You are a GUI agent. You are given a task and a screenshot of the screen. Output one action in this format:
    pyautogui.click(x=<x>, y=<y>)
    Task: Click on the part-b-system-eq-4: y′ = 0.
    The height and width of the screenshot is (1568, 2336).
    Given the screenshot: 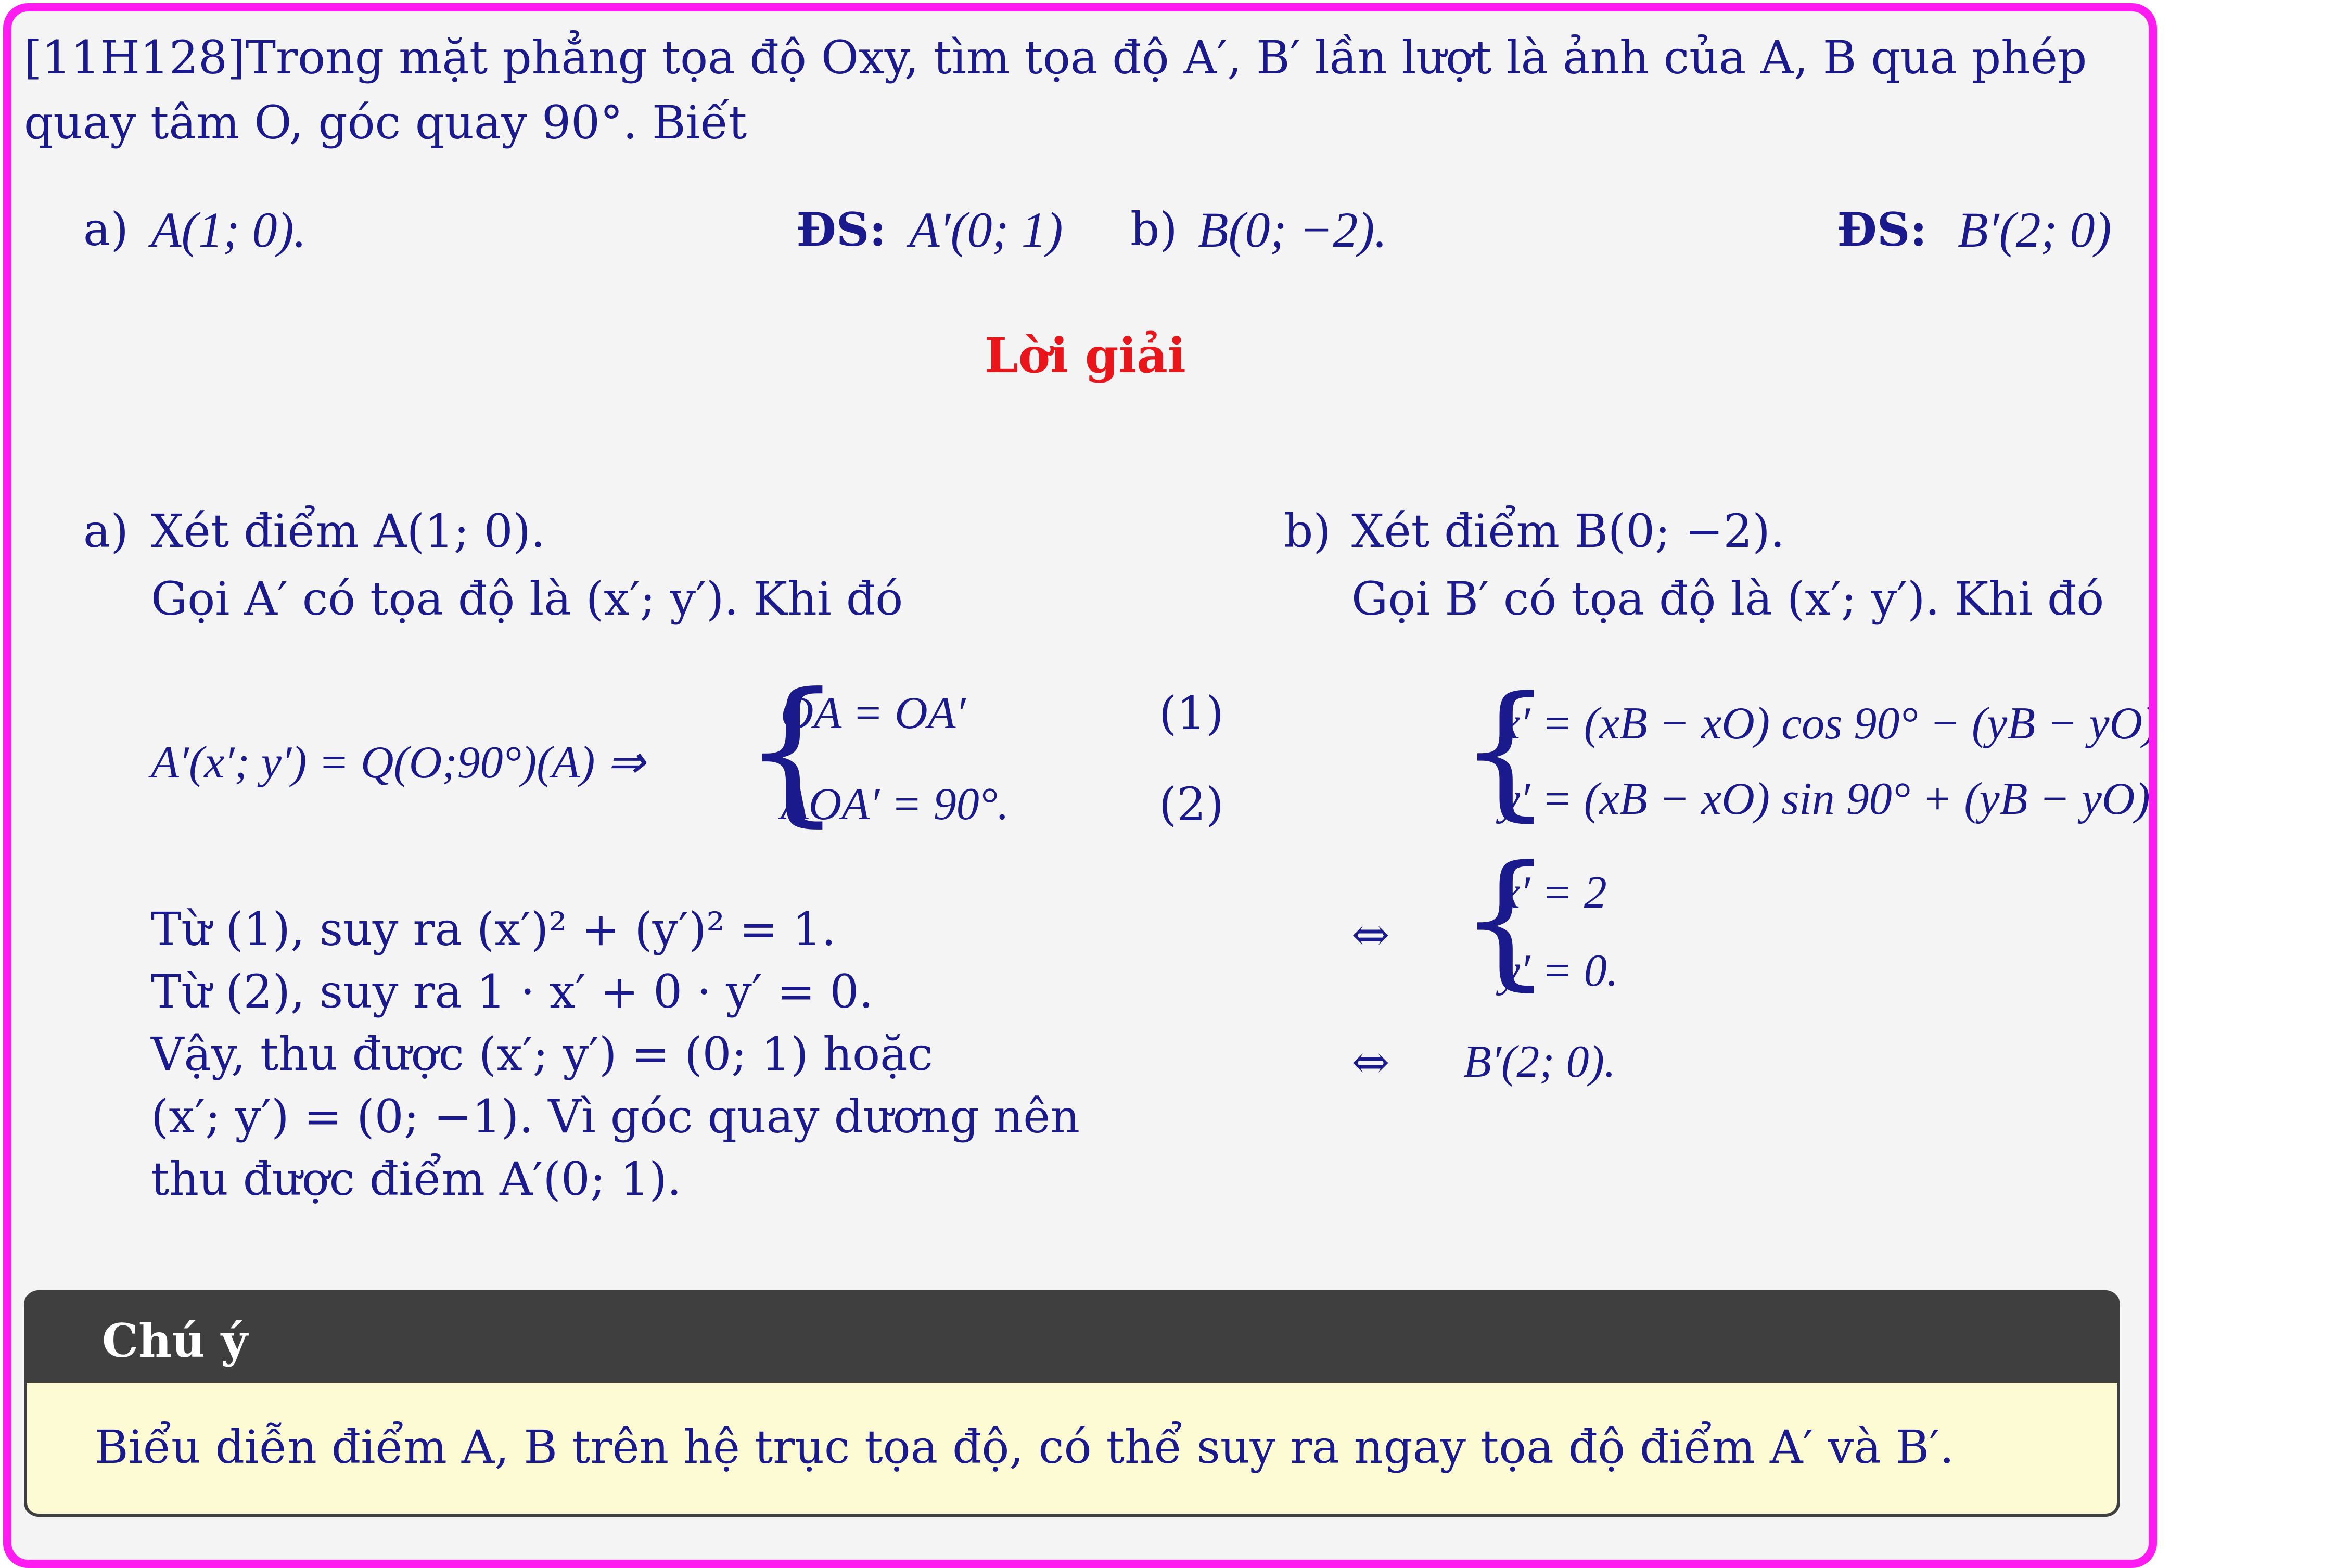 What is the action you would take?
    pyautogui.click(x=1559, y=971)
    